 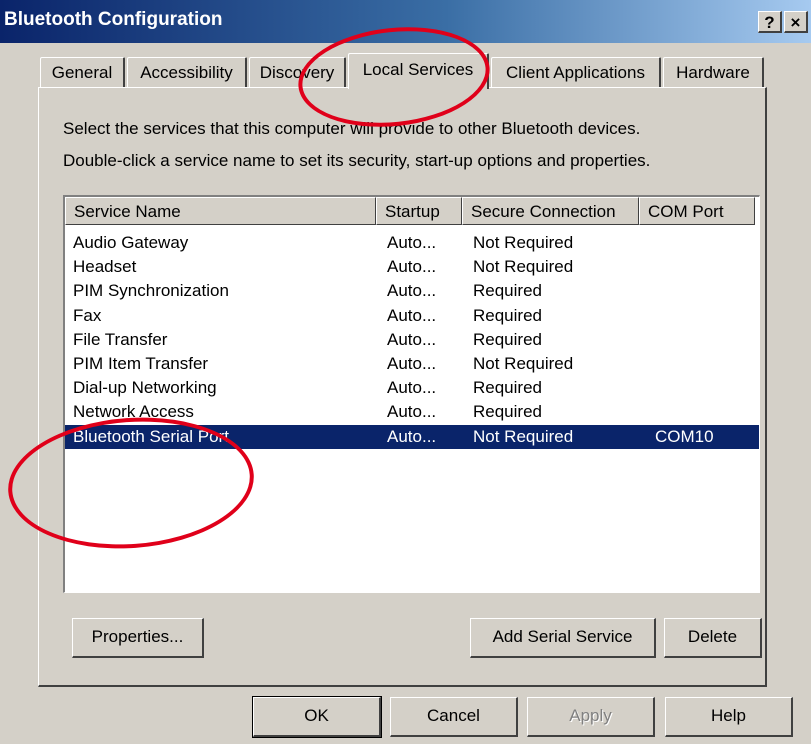 I want to click on table-row: Dial-up Networking Auto... Required, so click(x=412, y=388).